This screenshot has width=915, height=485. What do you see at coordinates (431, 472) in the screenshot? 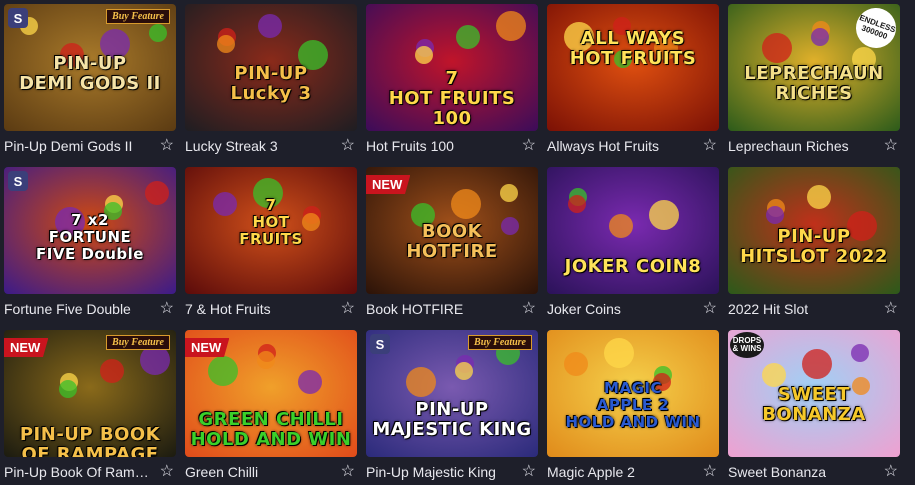
I see `game-title: Pin-Up Majestic King` at bounding box center [431, 472].